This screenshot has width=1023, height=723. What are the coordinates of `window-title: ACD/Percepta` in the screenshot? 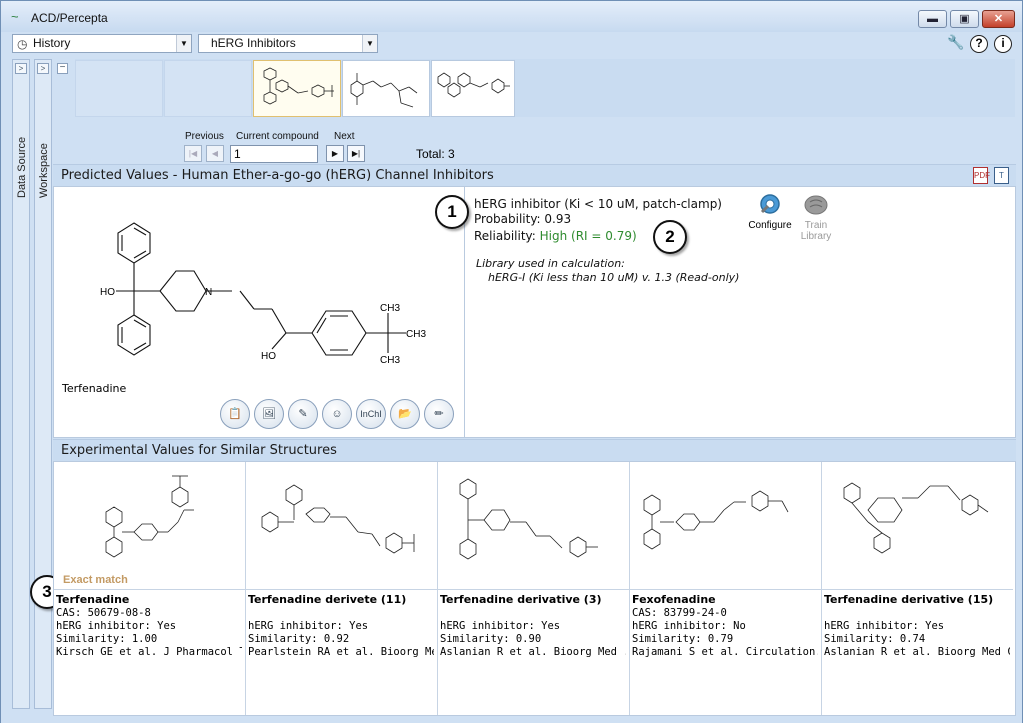 It's located at (69, 18).